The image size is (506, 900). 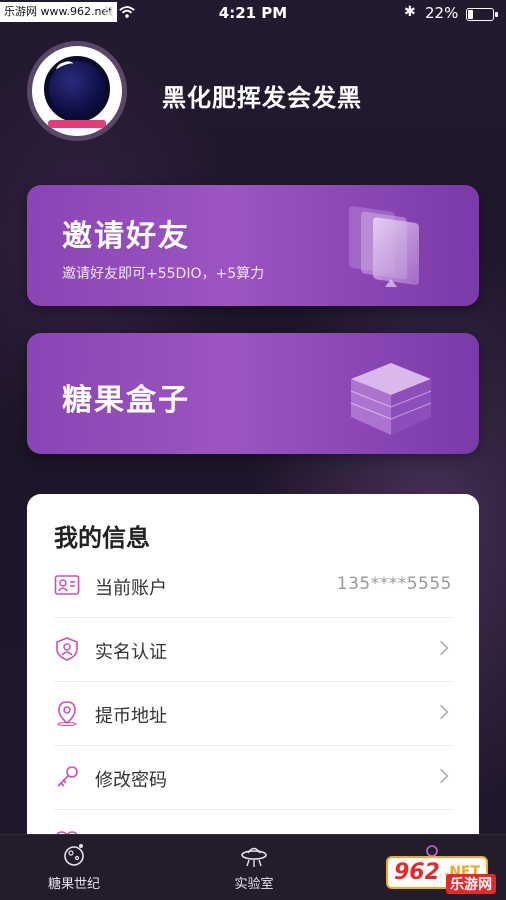 I want to click on change-password-row: 修改密码, so click(x=253, y=778).